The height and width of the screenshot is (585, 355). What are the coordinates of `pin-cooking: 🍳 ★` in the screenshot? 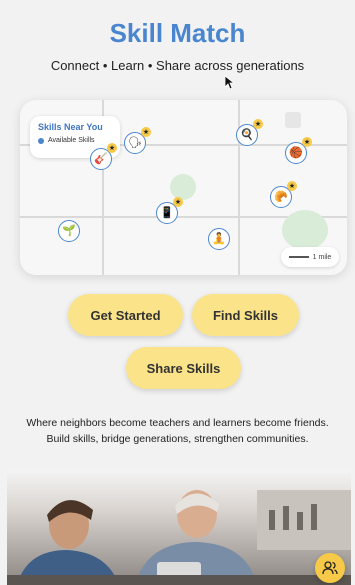 It's located at (249, 132).